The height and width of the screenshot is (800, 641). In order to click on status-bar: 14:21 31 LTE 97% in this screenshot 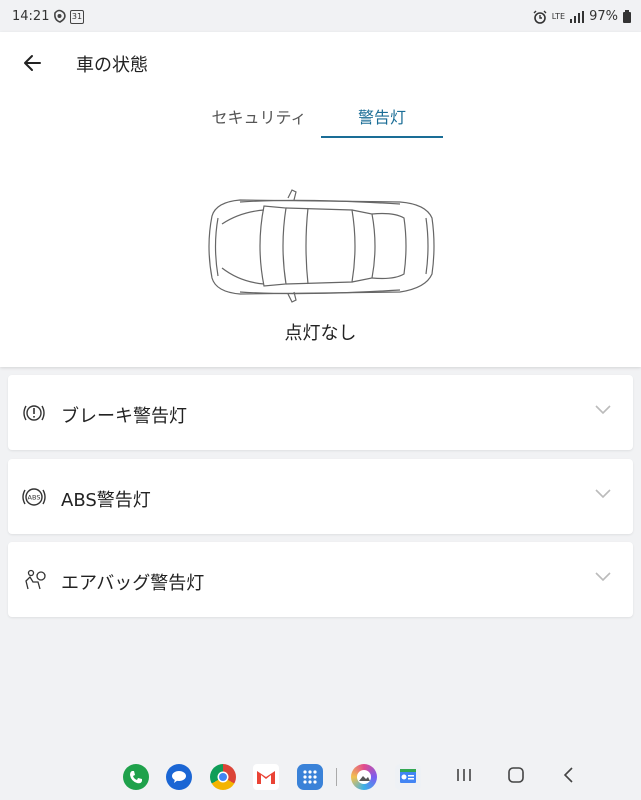, I will do `click(320, 17)`.